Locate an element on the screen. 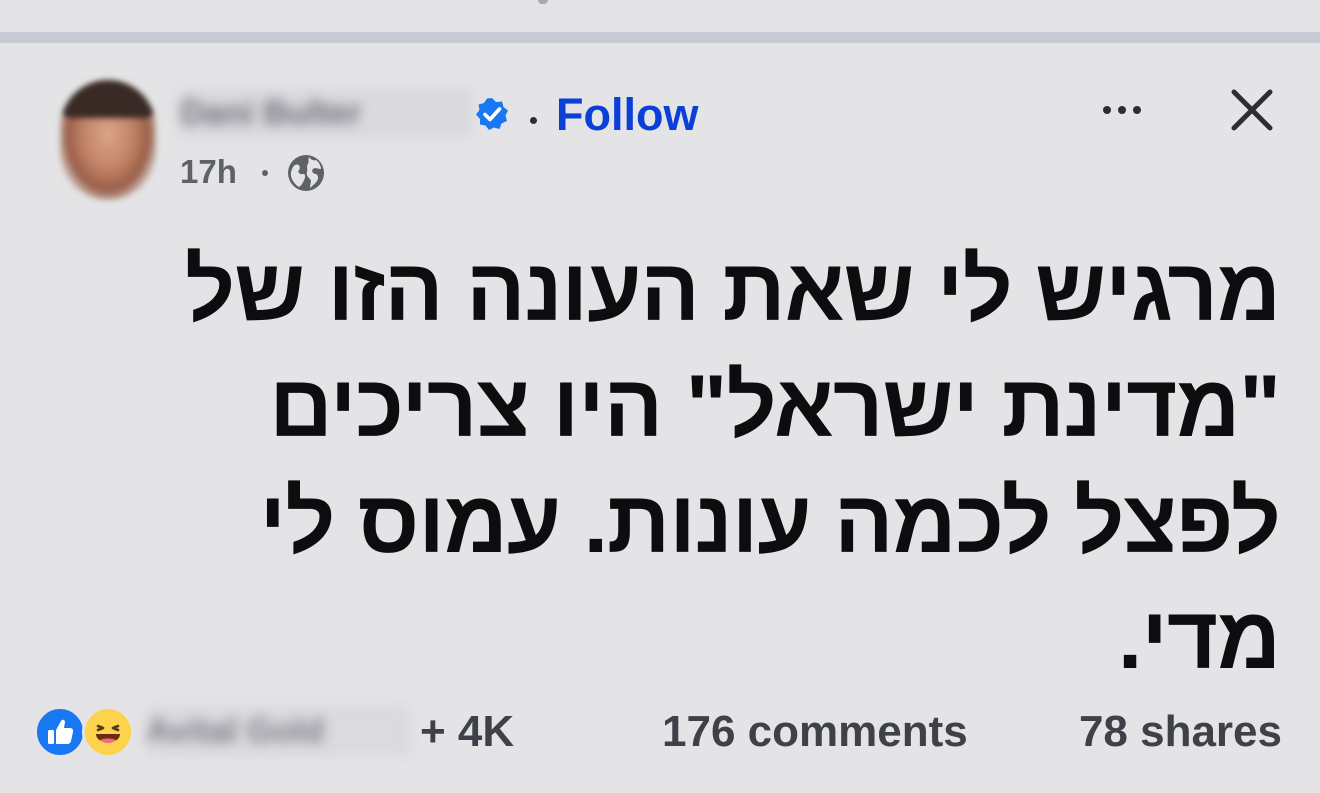 The height and width of the screenshot is (793, 1320). avatar-hair is located at coordinates (108, 99).